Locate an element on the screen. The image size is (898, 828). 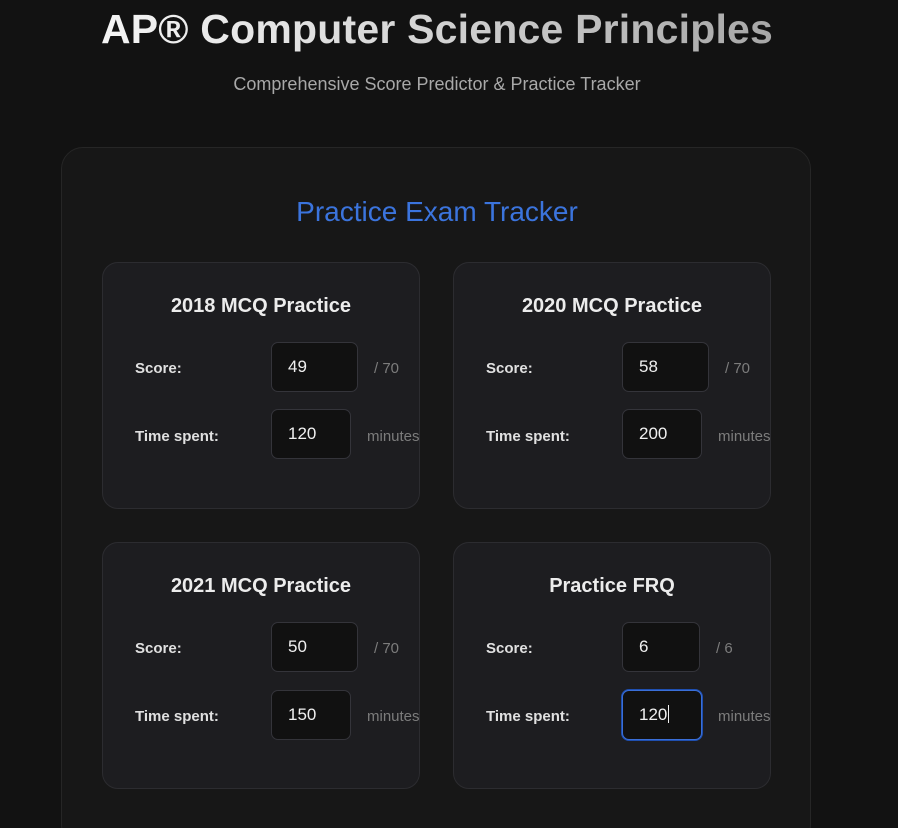
card-title: 2021 MCQ Practice is located at coordinates (261, 586).